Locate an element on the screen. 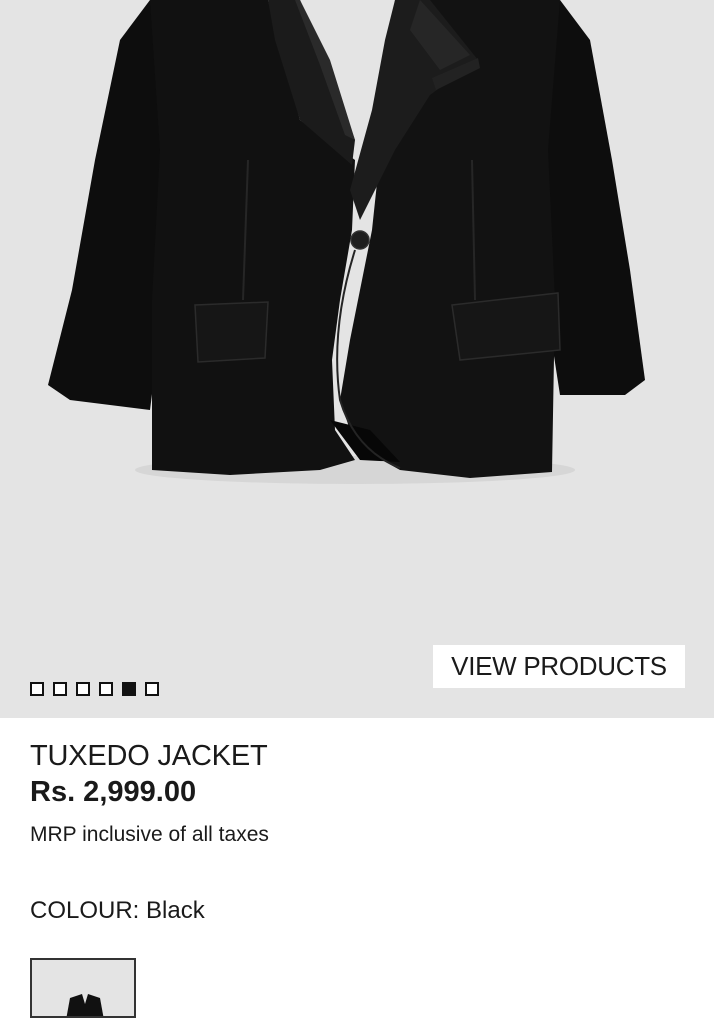  product-title: TUXEDO JACKET is located at coordinates (149, 756).